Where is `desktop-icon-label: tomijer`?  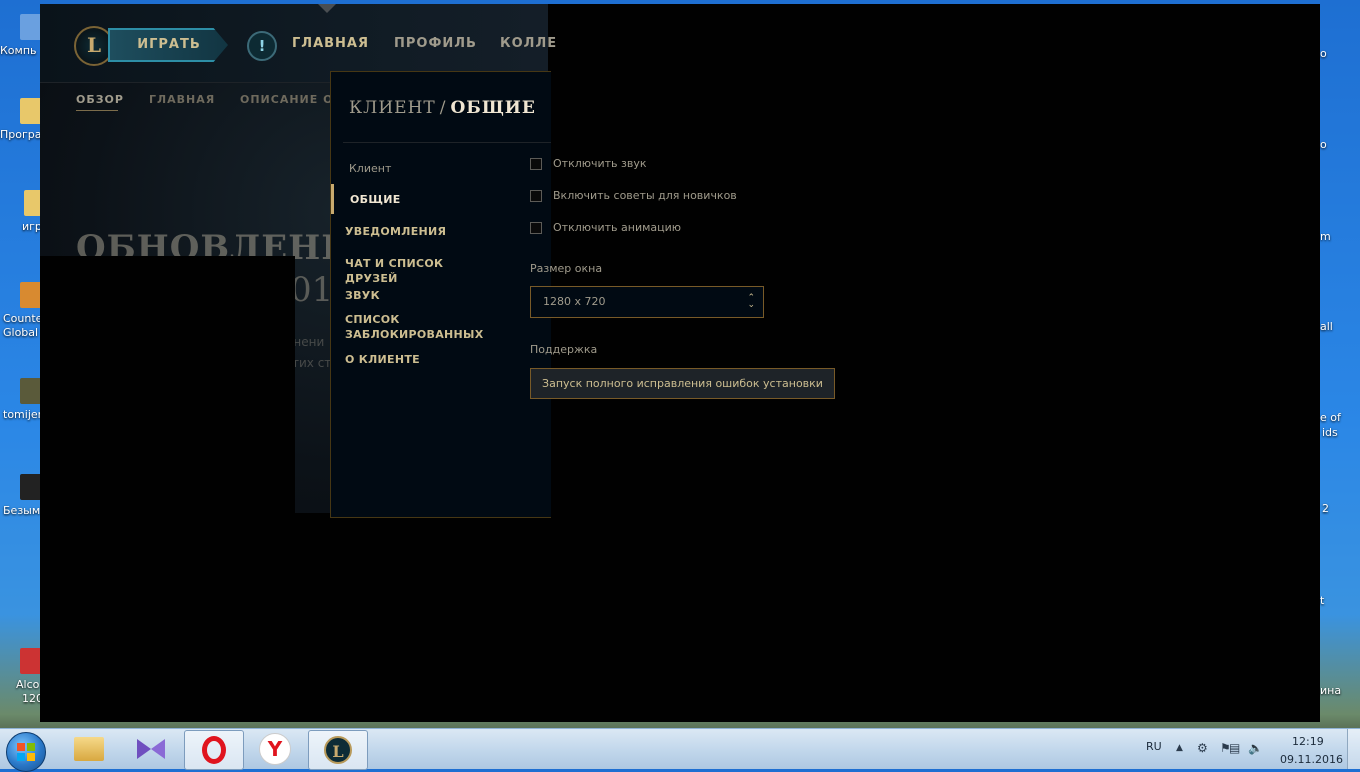
desktop-icon-label: tomijer is located at coordinates (23, 414).